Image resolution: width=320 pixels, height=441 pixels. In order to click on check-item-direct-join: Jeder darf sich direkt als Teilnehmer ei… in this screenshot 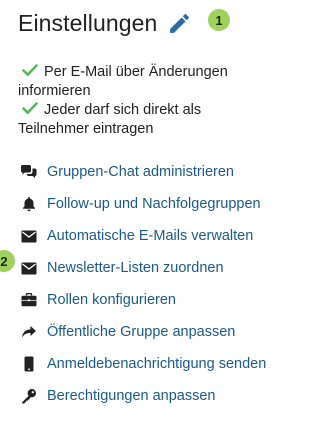, I will do `click(145, 120)`.